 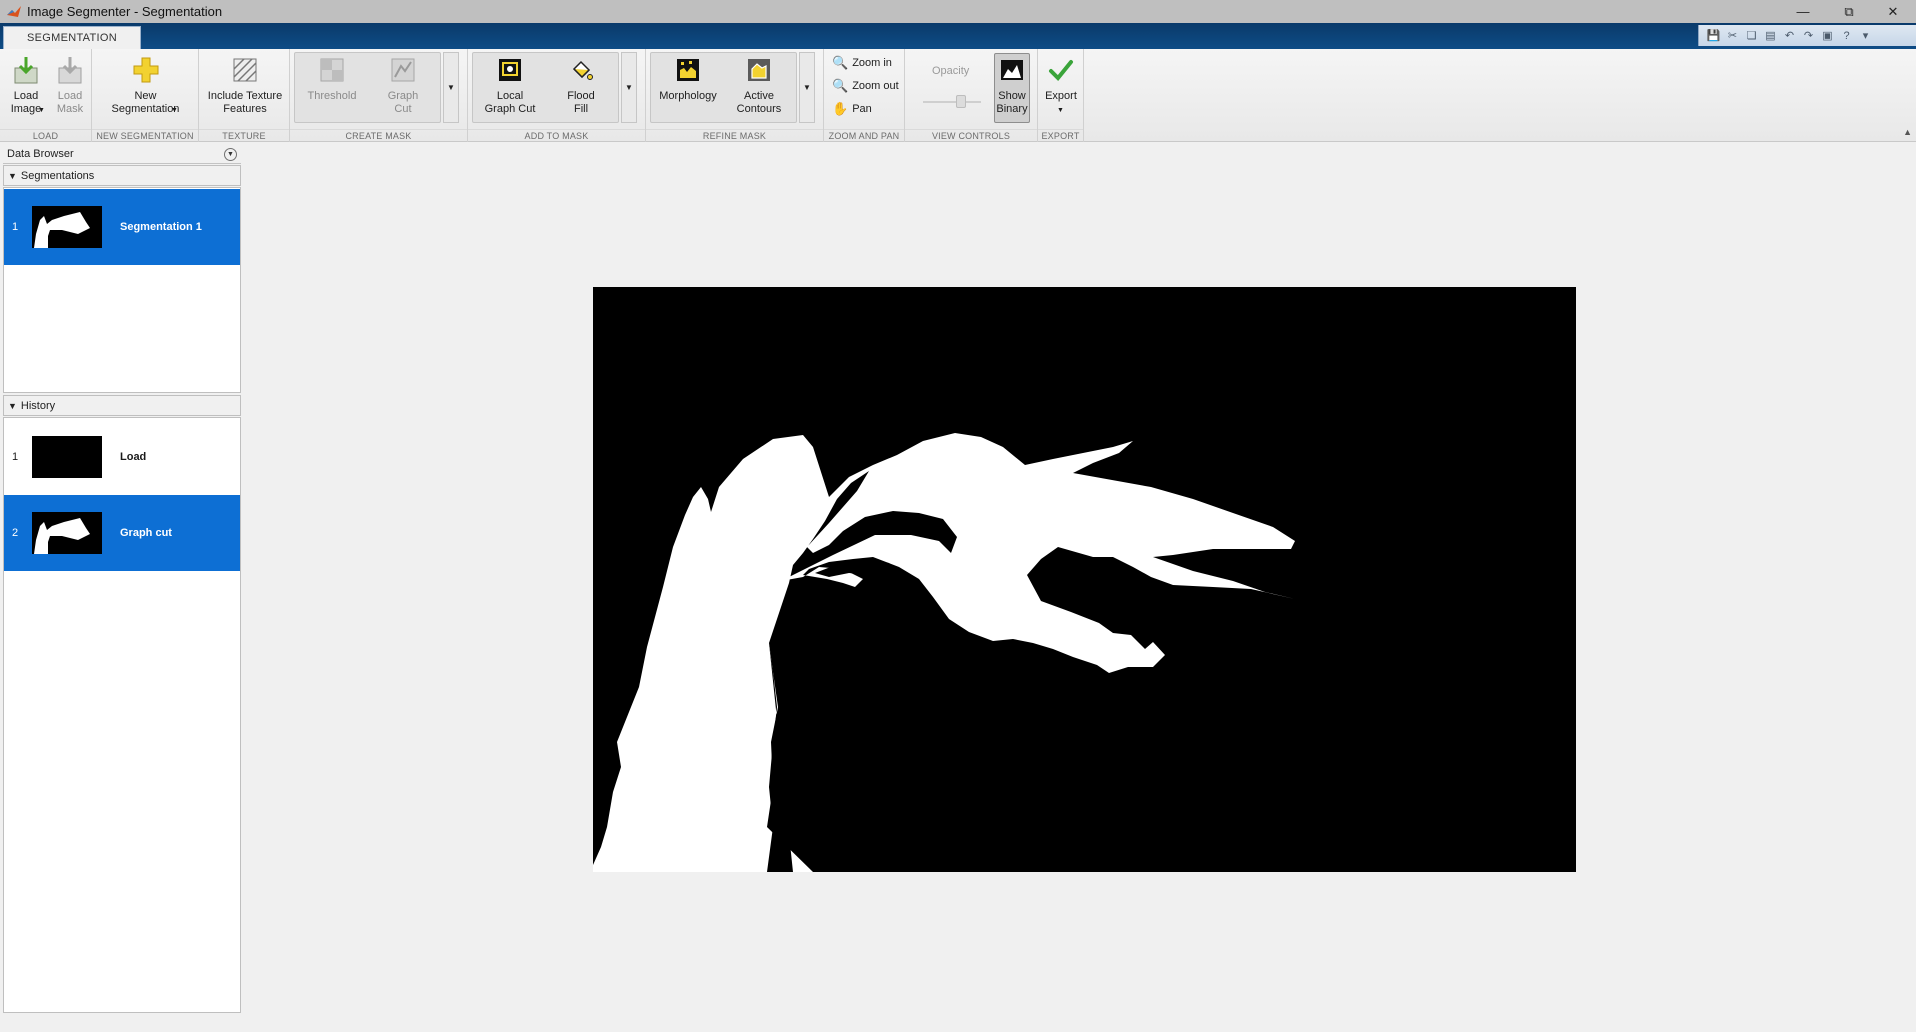 I want to click on section-add-to-mask: Local Graph Cut Flood Fill ▼ ADD TO MASK, so click(x=557, y=95).